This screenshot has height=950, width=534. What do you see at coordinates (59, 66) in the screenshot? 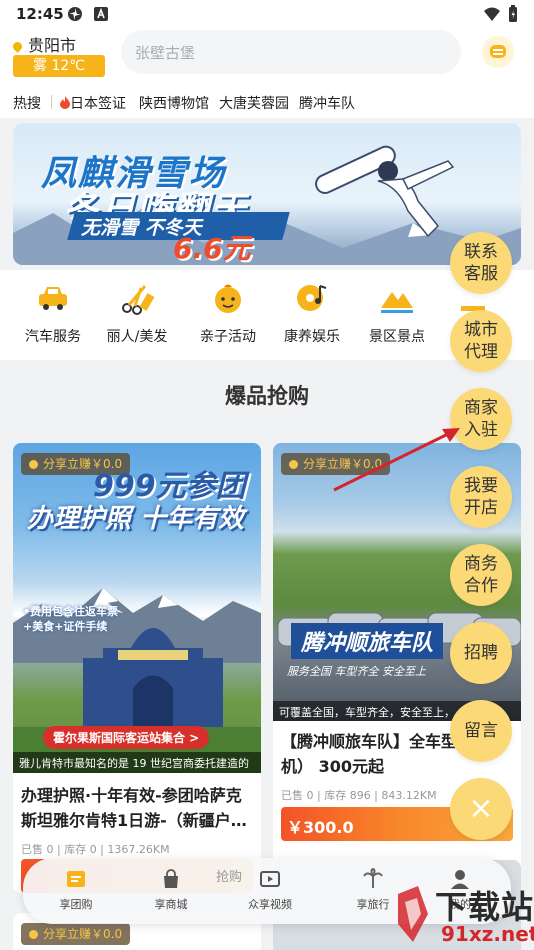
I see `weather-badge: 雾 12℃` at bounding box center [59, 66].